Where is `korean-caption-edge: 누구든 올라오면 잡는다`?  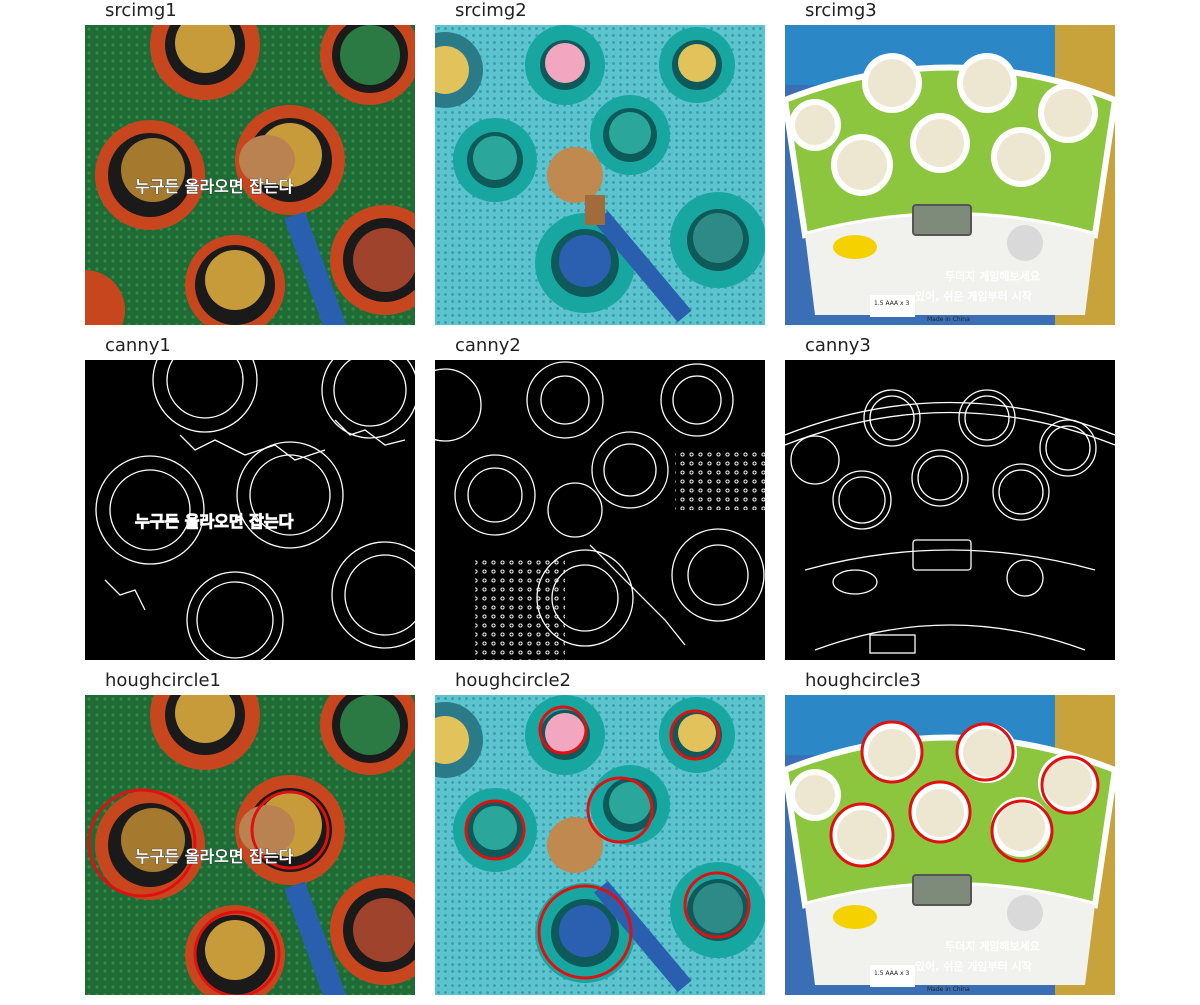
korean-caption-edge: 누구든 올라오면 잡는다 is located at coordinates (214, 521).